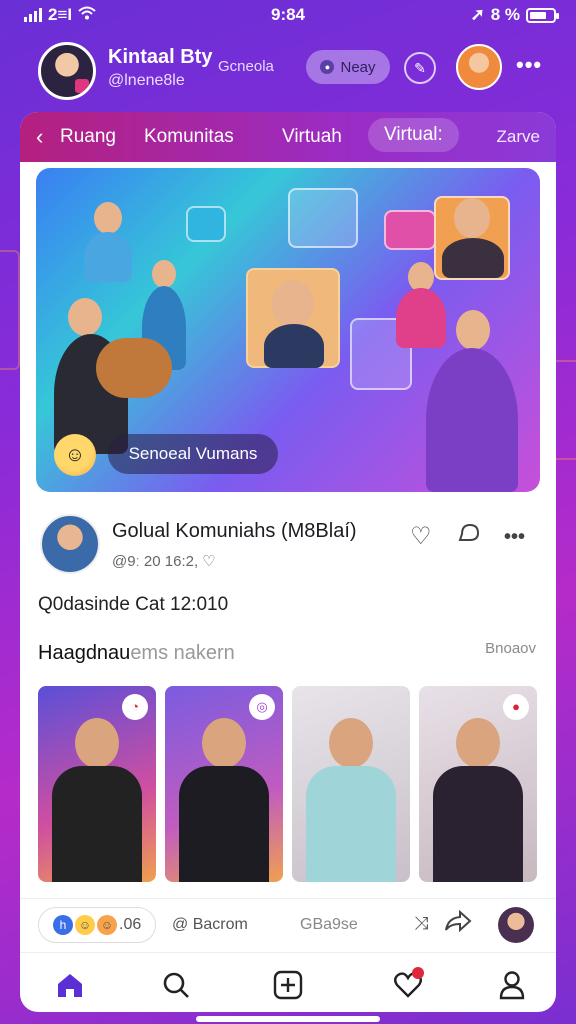  I want to click on section-link: Bnoaov, so click(510, 648).